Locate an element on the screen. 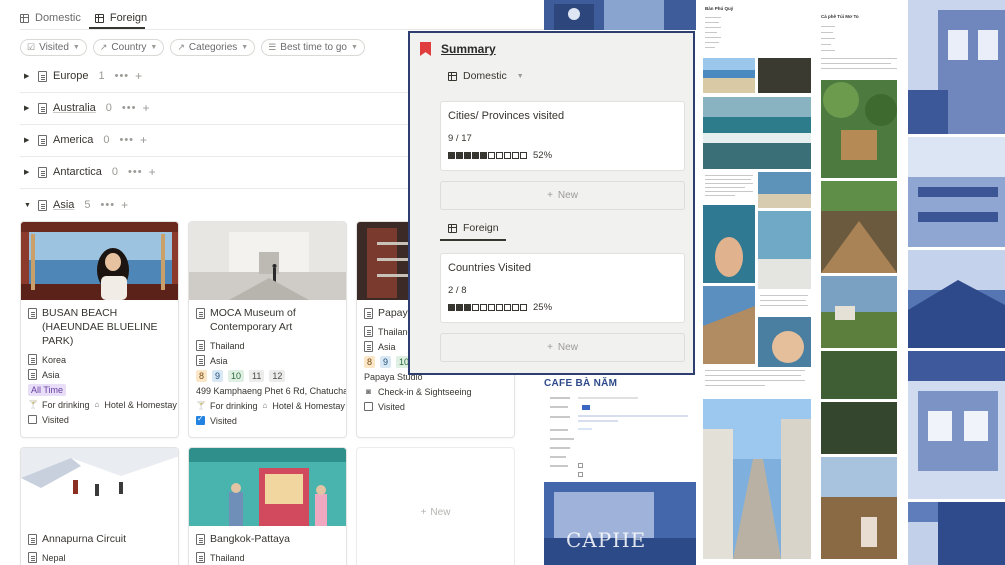 Image resolution: width=1005 pixels, height=565 pixels. dark-scene-photo is located at coordinates (784, 75).